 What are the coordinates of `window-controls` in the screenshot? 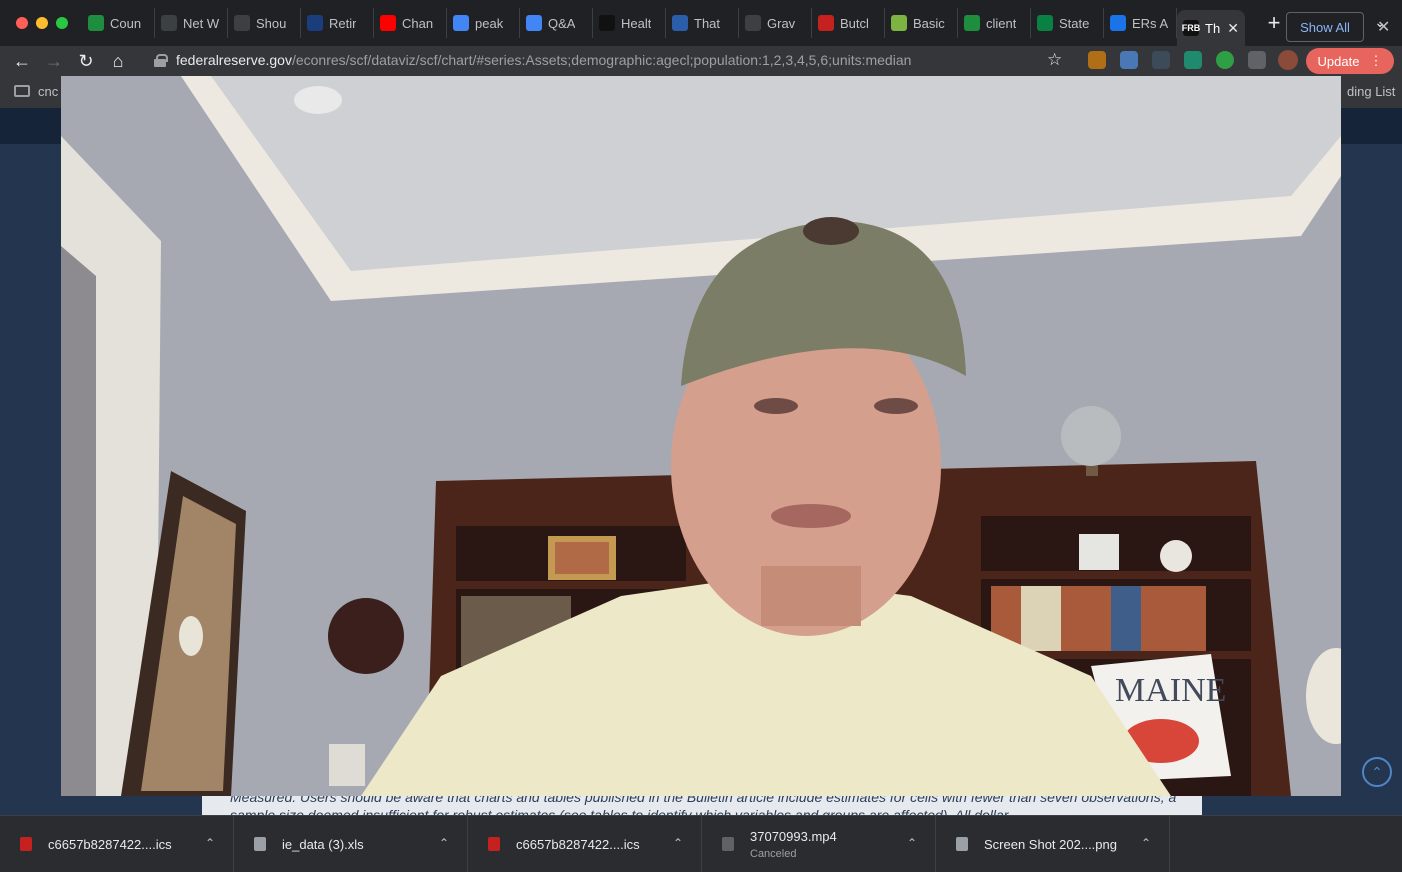 It's located at (42, 23).